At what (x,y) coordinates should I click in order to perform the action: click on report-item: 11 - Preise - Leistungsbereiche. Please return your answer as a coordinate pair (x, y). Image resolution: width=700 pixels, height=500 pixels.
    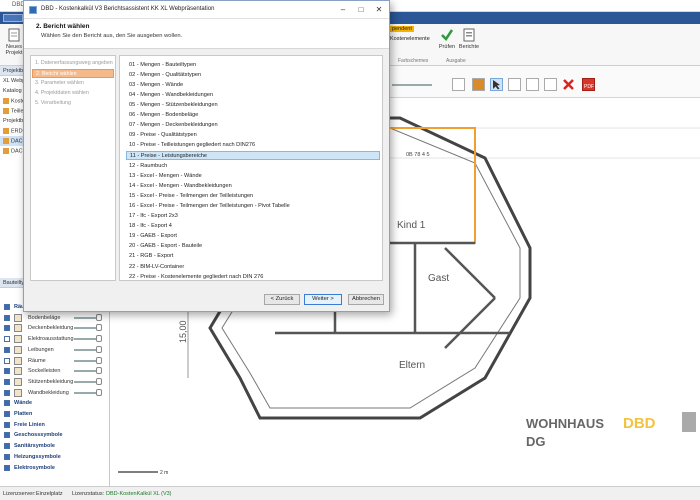
    Looking at the image, I should click on (253, 155).